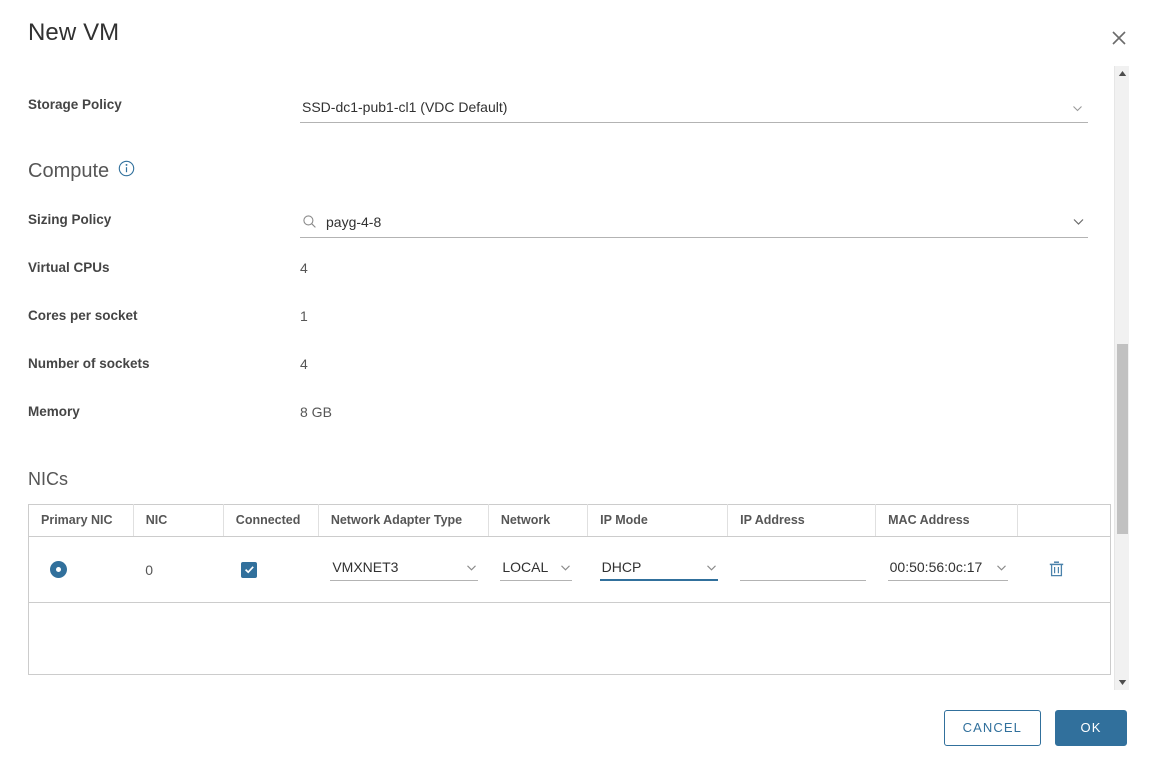 This screenshot has height=765, width=1151. I want to click on scrollbar-thumb, so click(1122, 439).